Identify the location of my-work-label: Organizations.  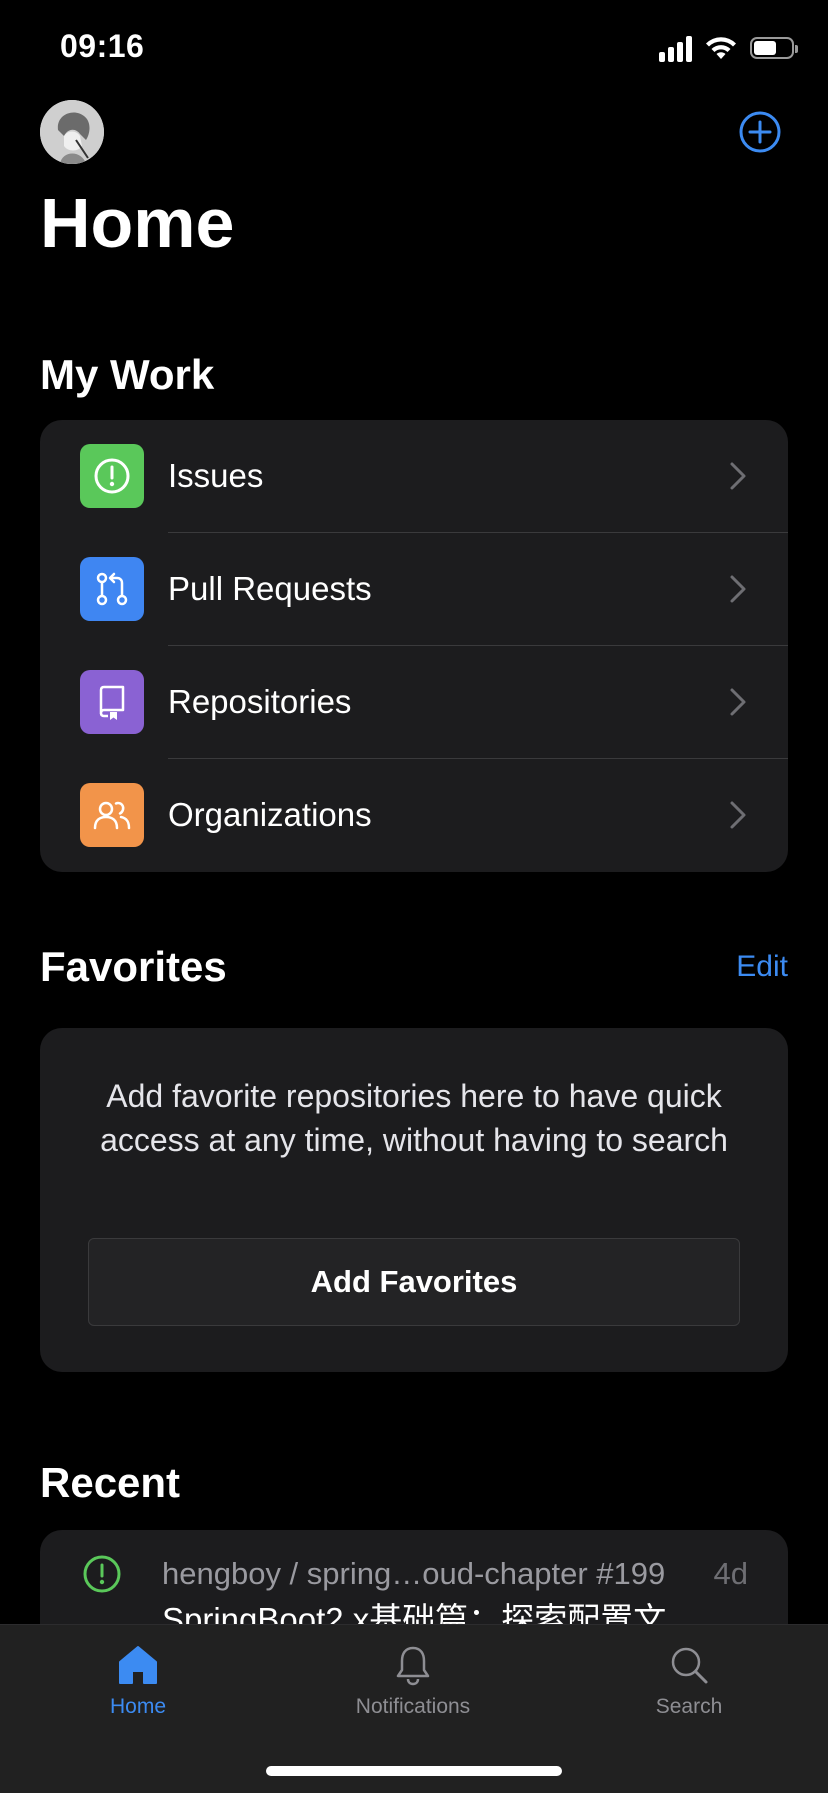
(270, 814).